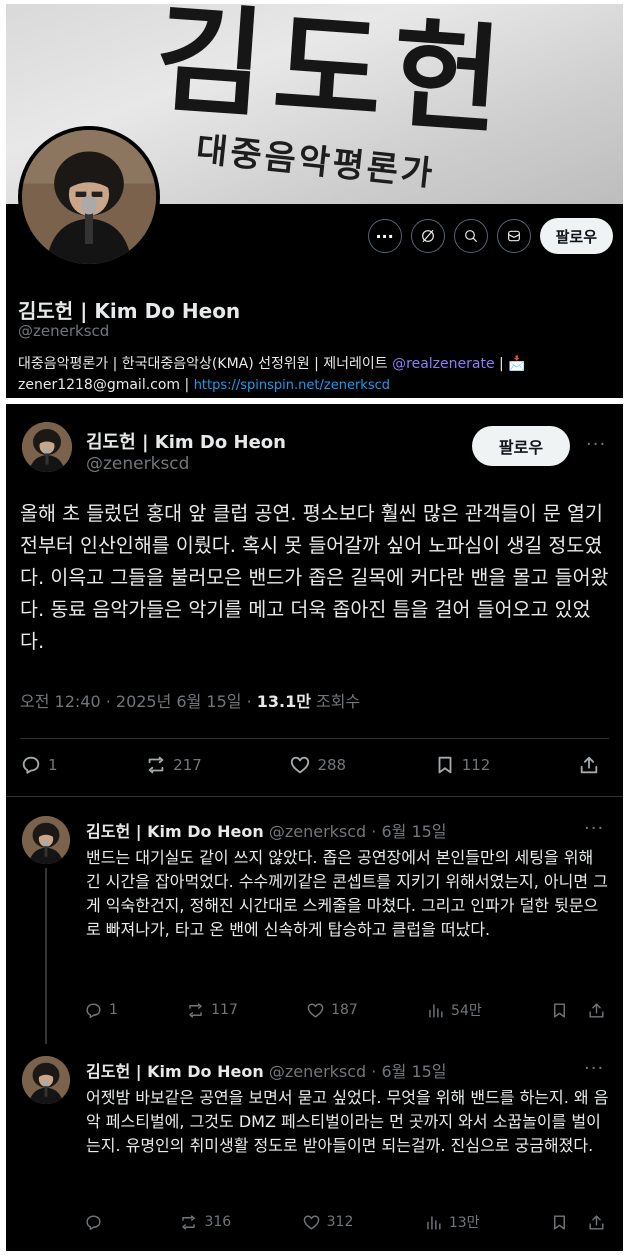 This screenshot has width=629, height=1255. What do you see at coordinates (443, 364) in the screenshot?
I see `bio-mention-link: @realzenerate` at bounding box center [443, 364].